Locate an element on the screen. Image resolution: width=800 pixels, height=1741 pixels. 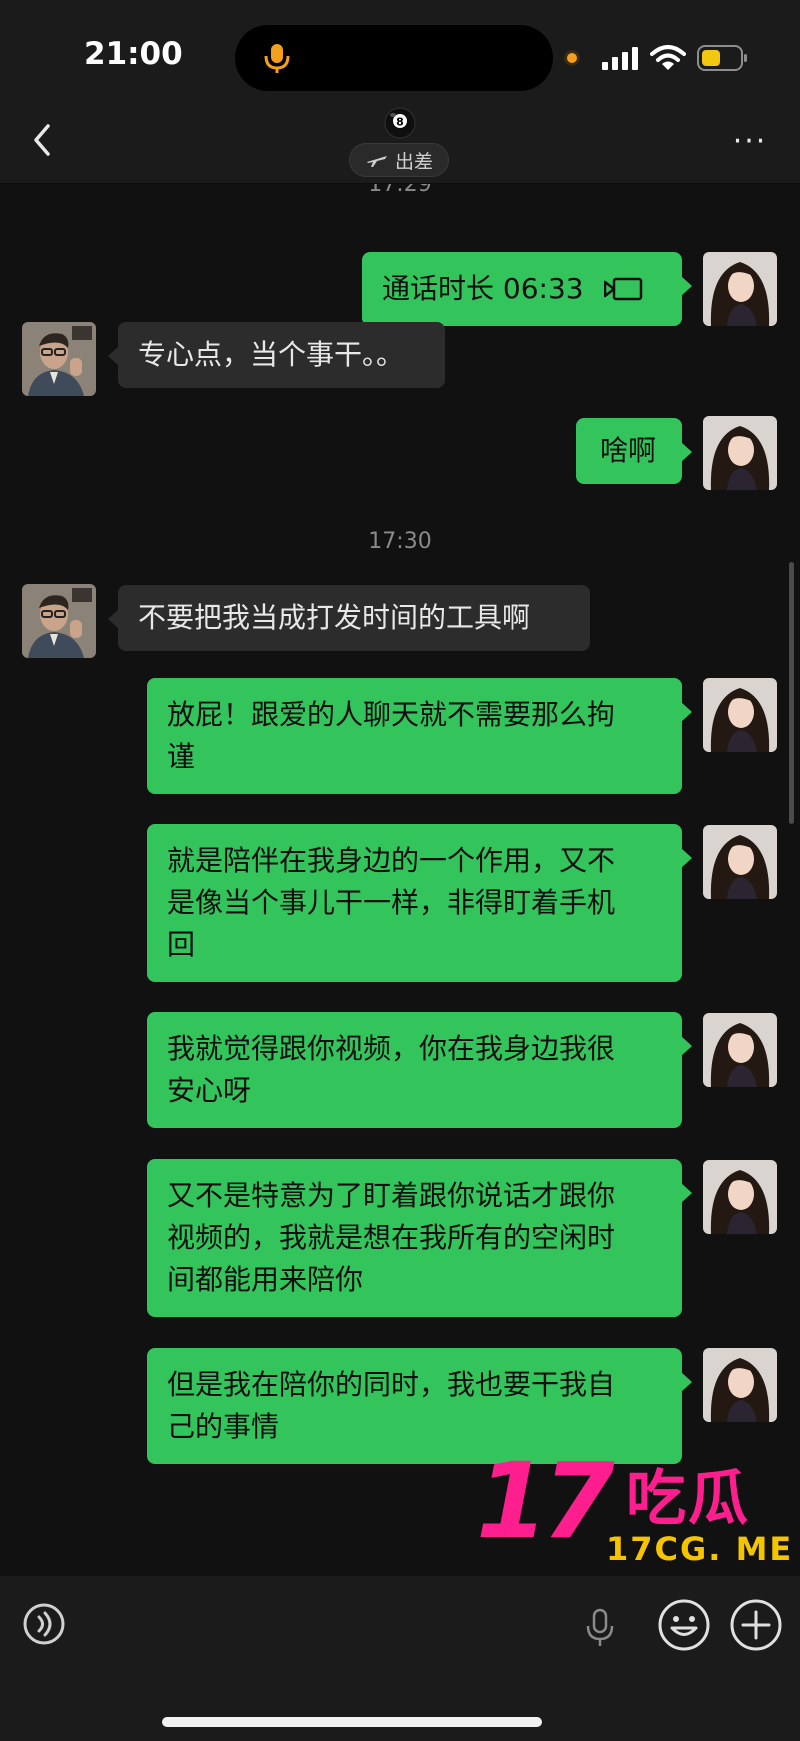
message-line: 就是陪伴在我身边的一个作用，又不 is located at coordinates (391, 860).